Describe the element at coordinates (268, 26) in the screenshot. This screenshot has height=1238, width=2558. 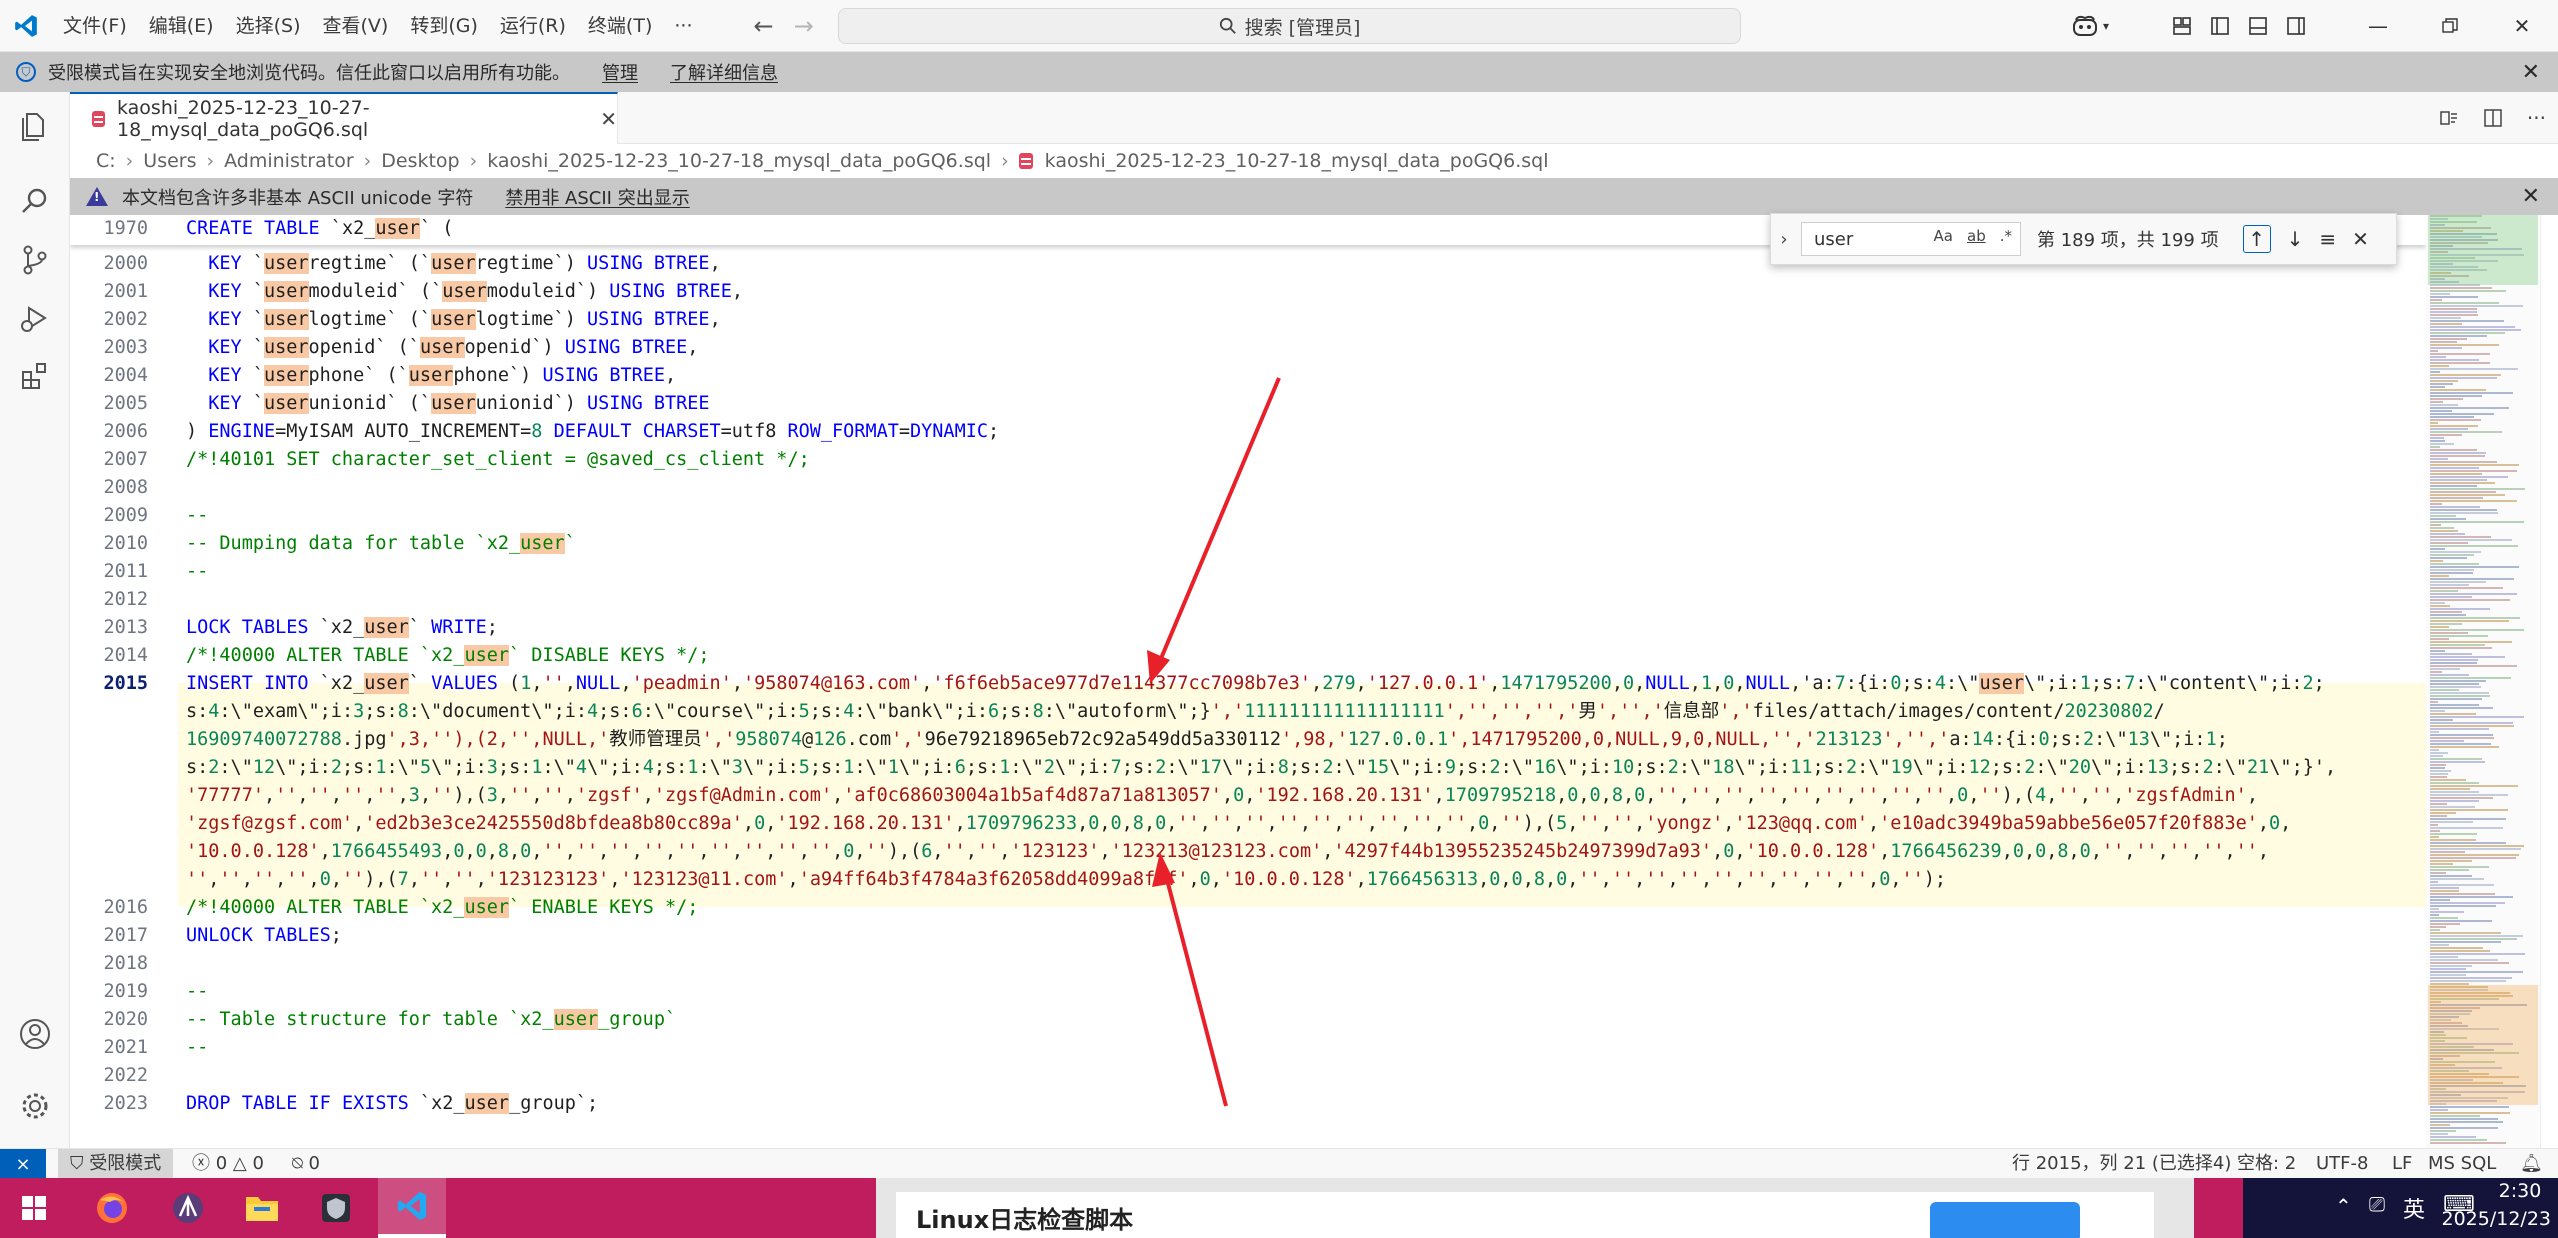
I see `menu-selection: 选择(S)` at that location.